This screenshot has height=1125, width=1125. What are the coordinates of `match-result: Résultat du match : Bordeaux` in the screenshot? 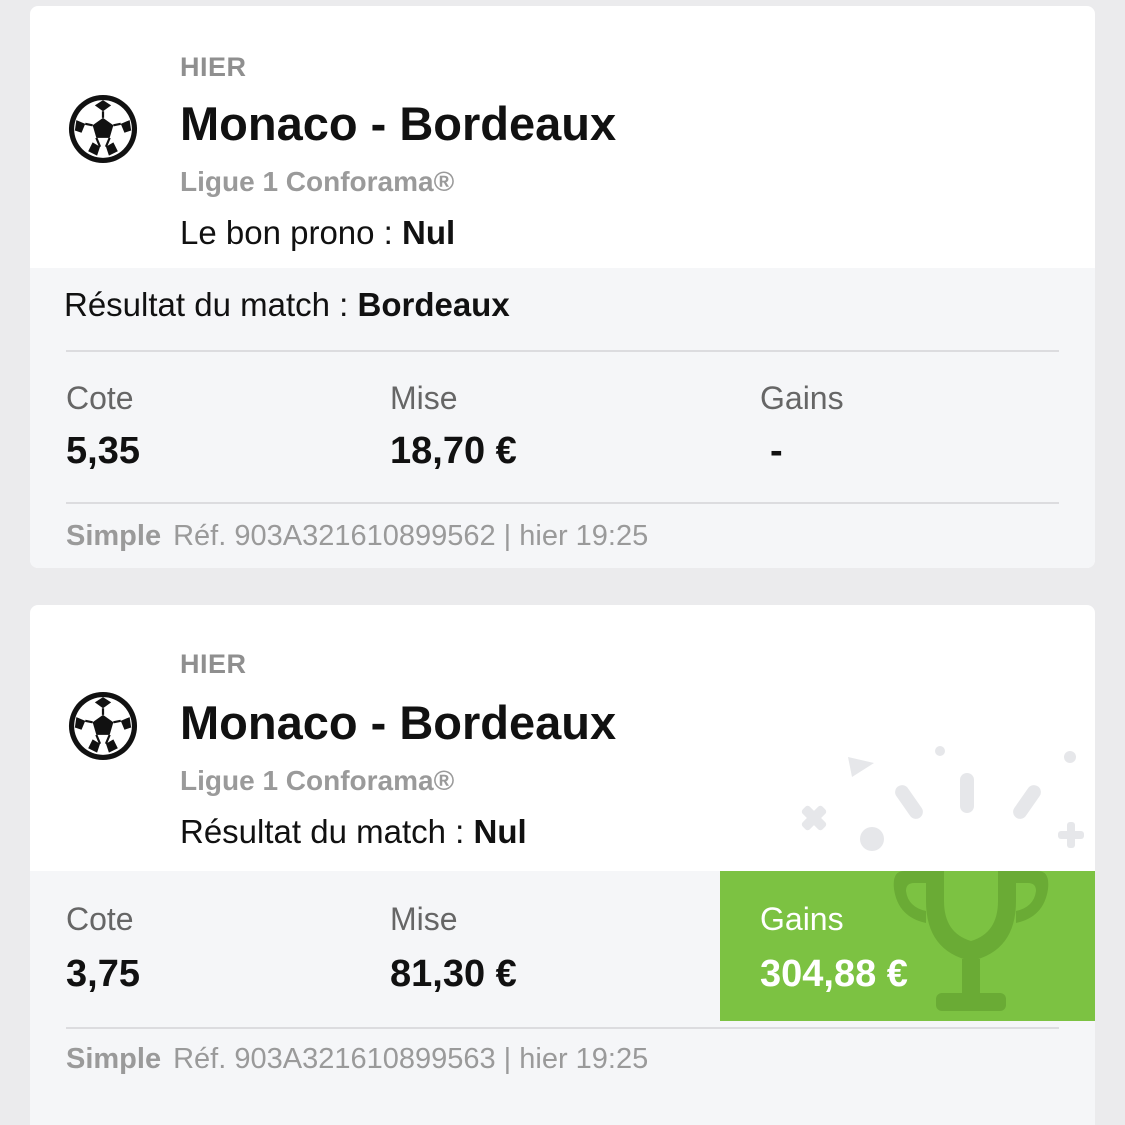 It's located at (287, 305).